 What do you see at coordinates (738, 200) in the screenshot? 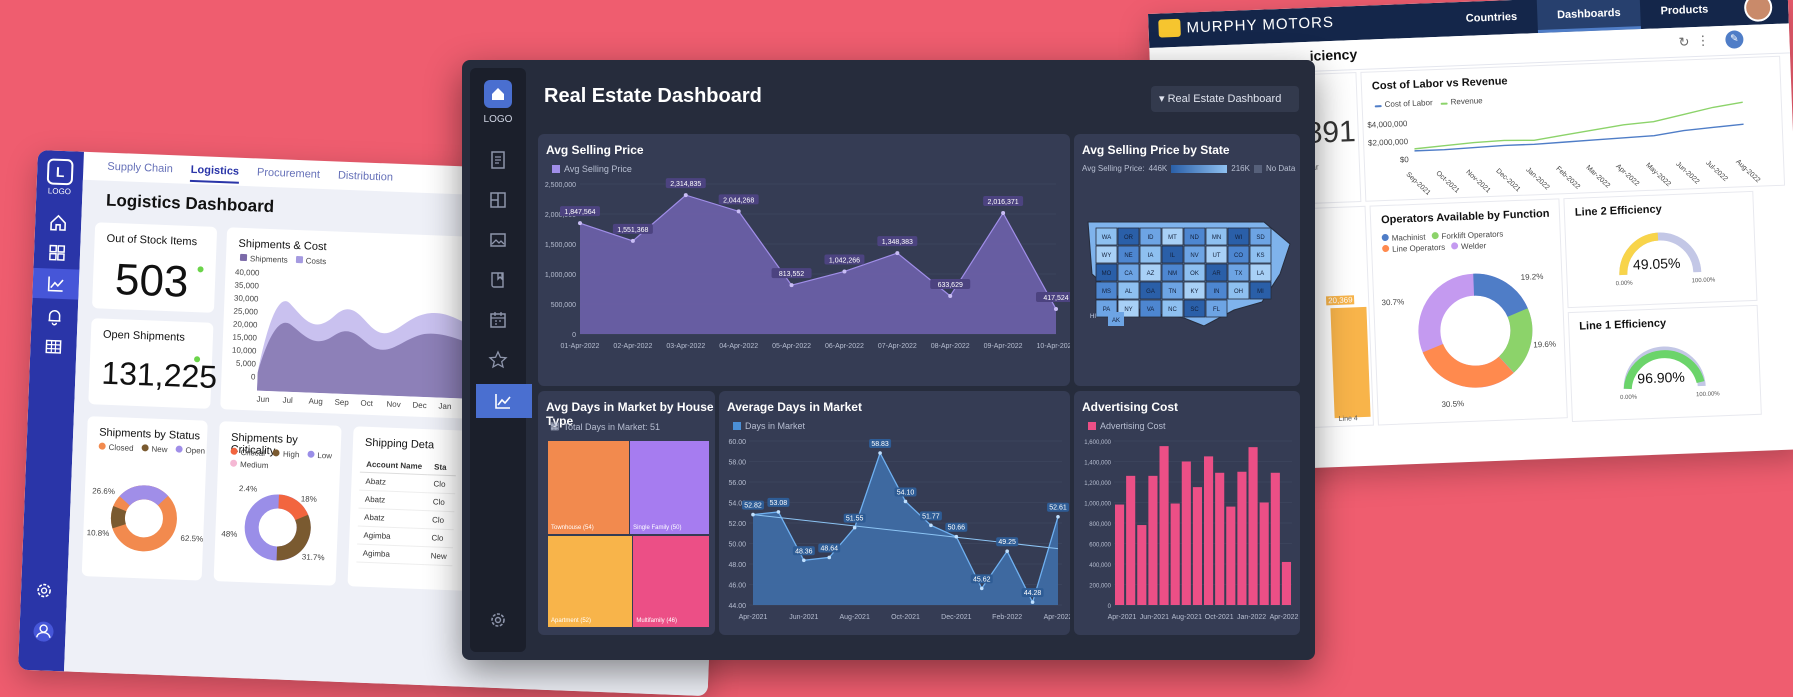
I see `data-label: 2,044,268` at bounding box center [738, 200].